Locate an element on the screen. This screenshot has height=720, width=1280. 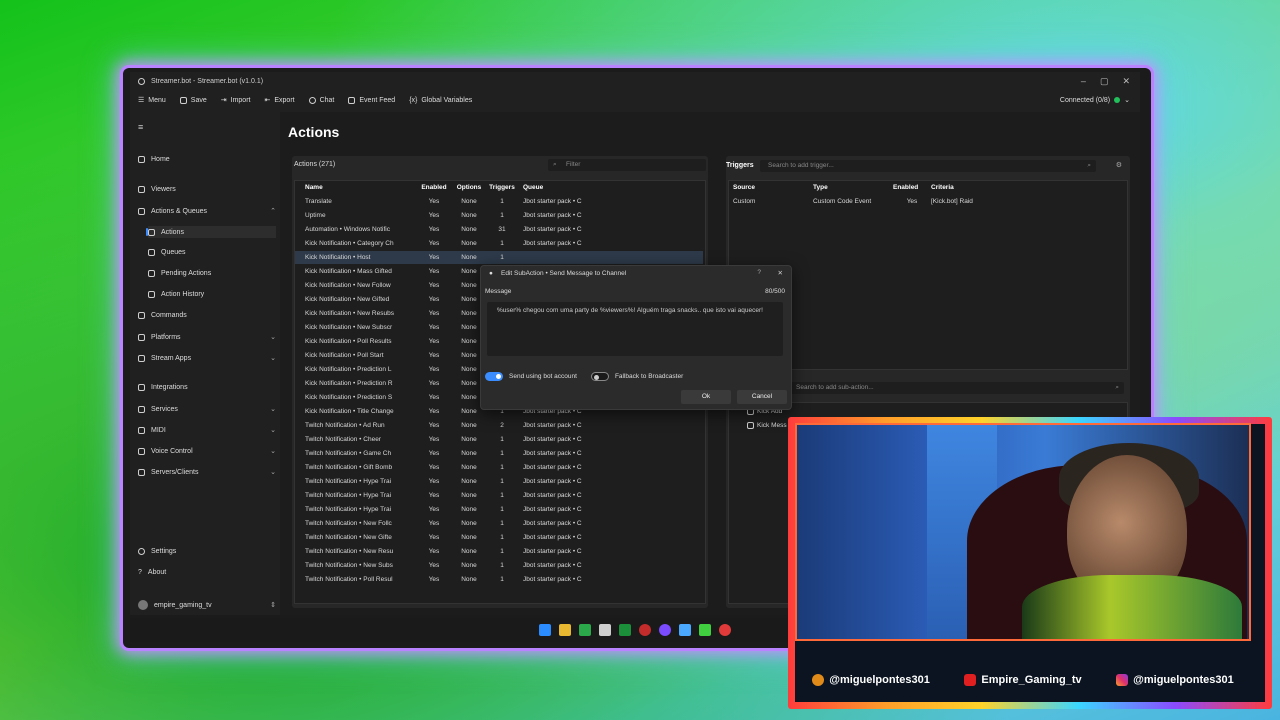
actions-icon is located at coordinates (151, 232).